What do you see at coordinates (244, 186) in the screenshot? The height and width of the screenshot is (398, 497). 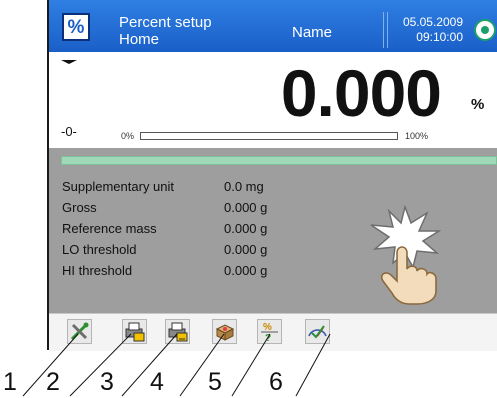 I see `info-value: 0.0 mg` at bounding box center [244, 186].